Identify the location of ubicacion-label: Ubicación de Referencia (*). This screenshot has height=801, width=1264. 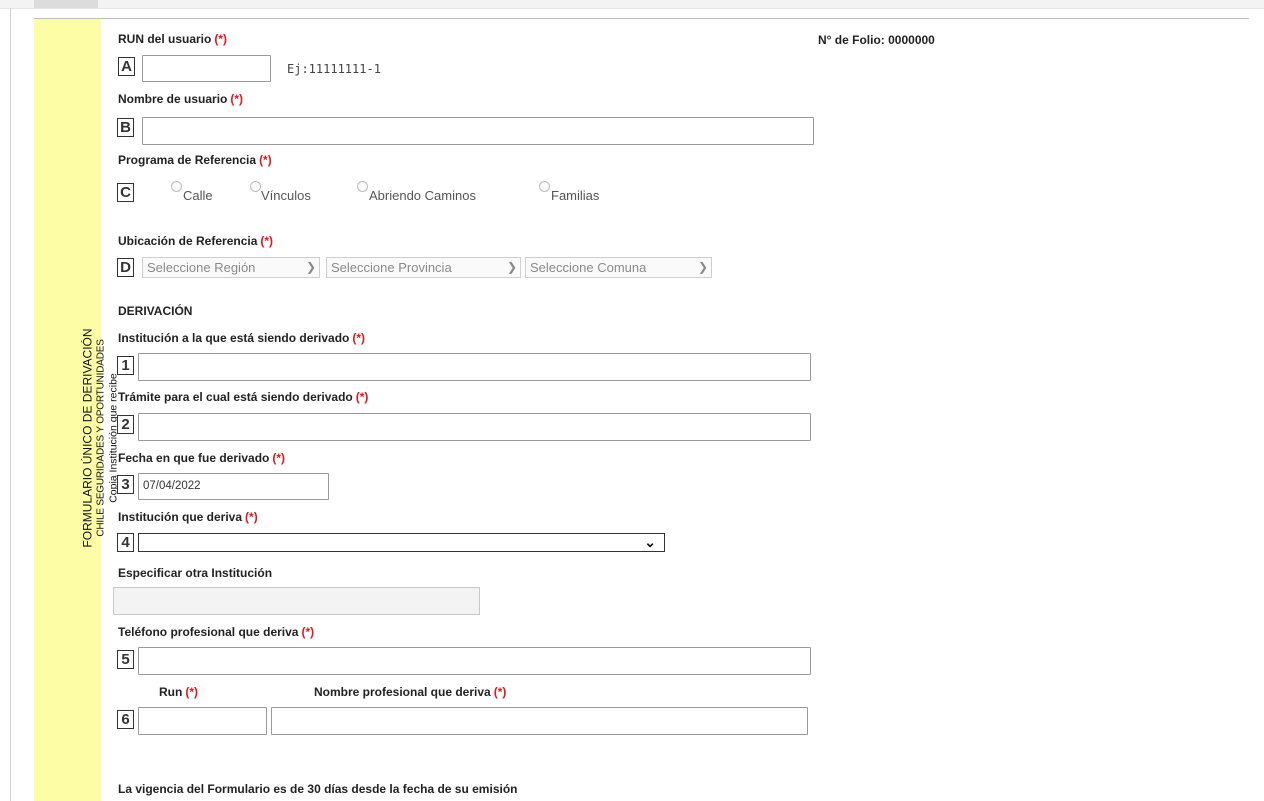
(195, 241).